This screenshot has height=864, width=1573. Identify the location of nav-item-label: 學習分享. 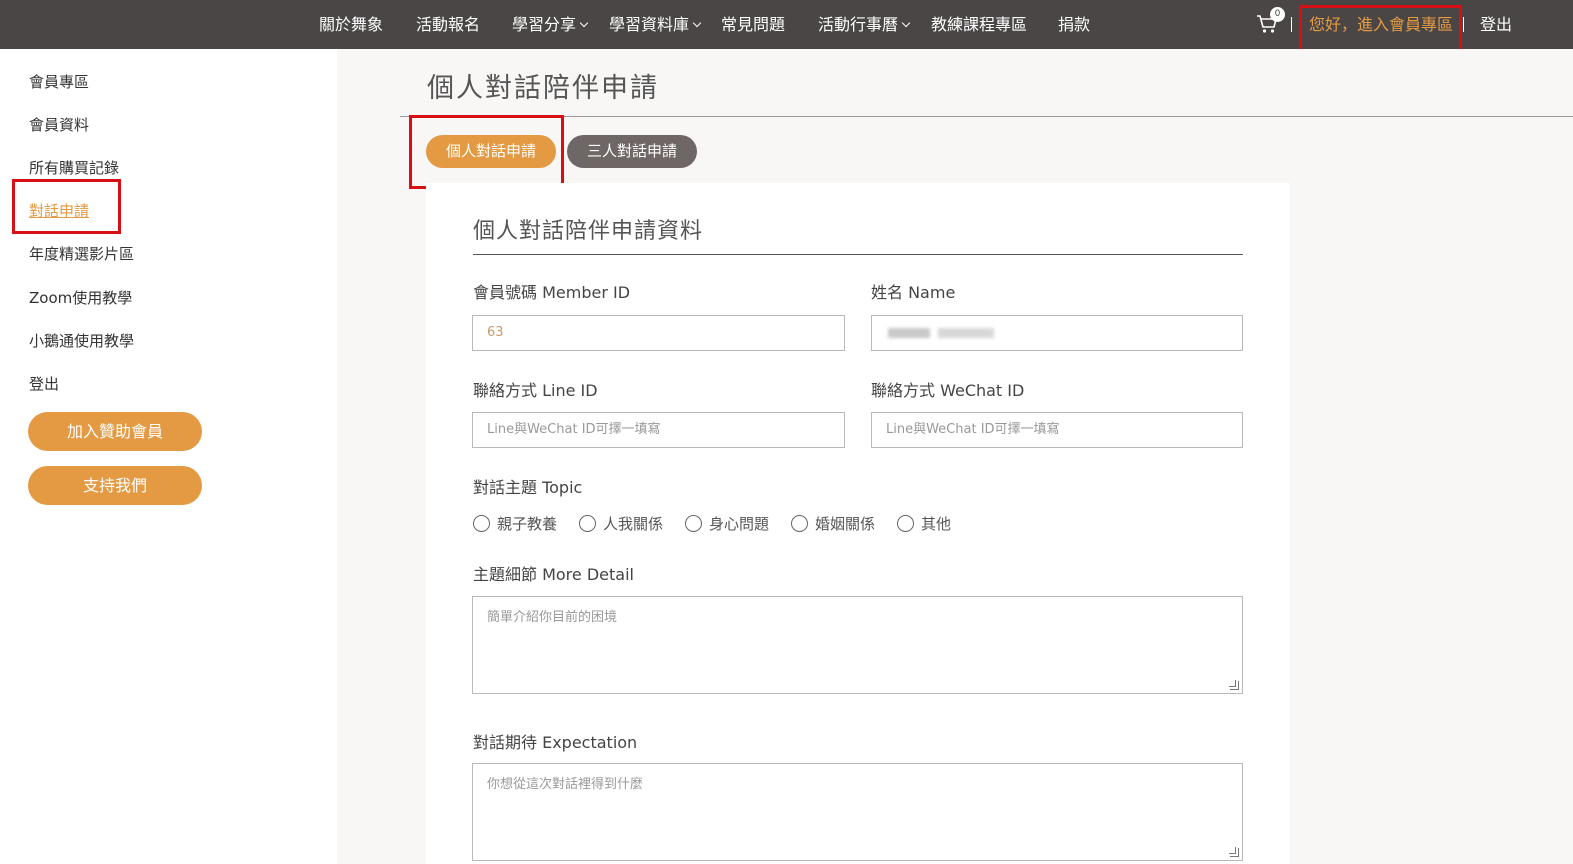
(544, 24).